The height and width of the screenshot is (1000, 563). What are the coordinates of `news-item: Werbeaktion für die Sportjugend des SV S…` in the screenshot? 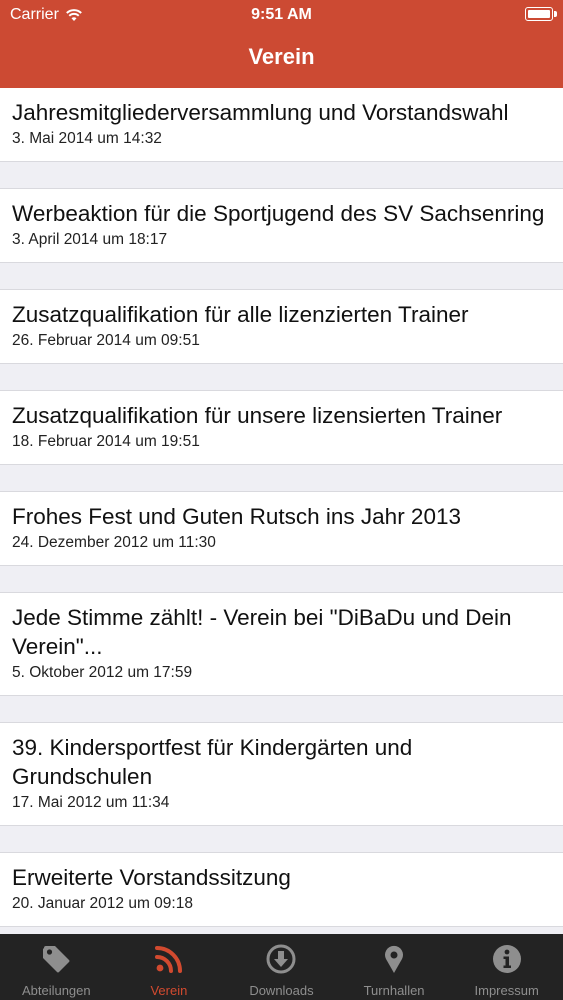 It's located at (281, 226).